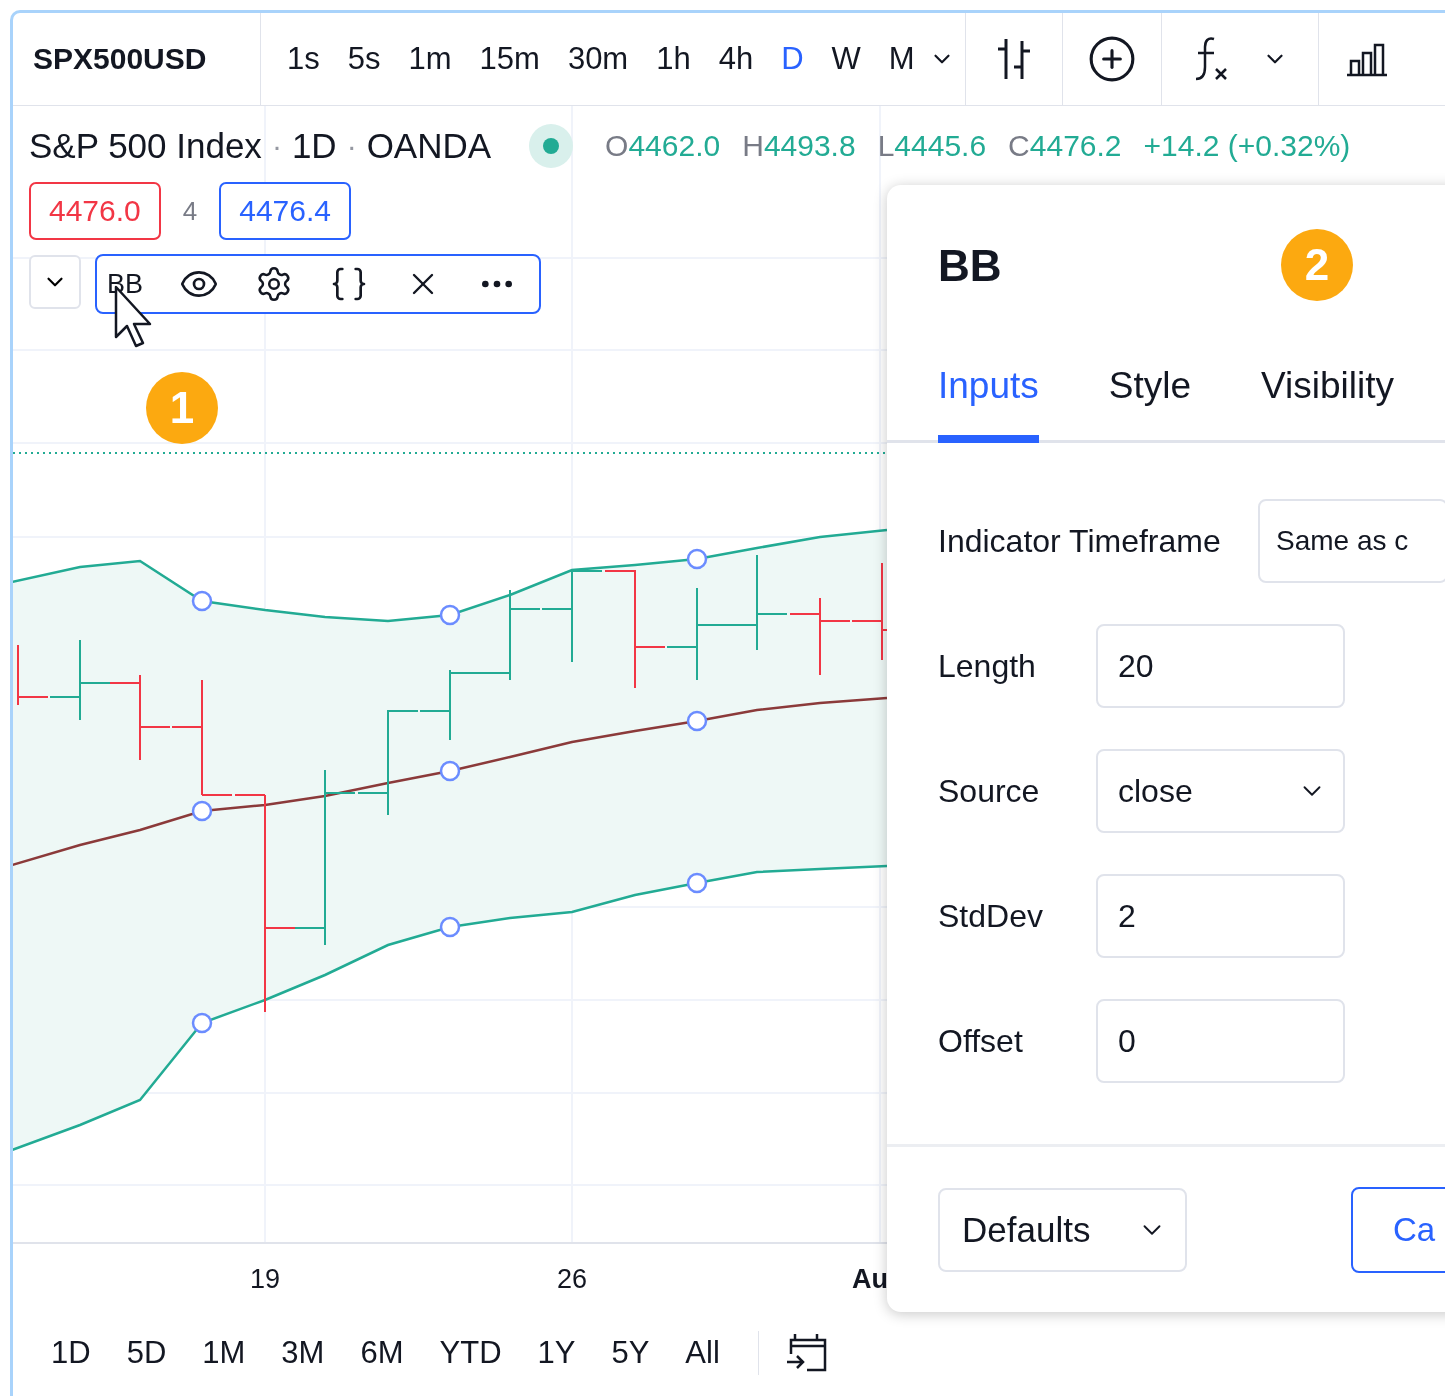  I want to click on field-label: Indicator Timeframe, so click(1080, 541).